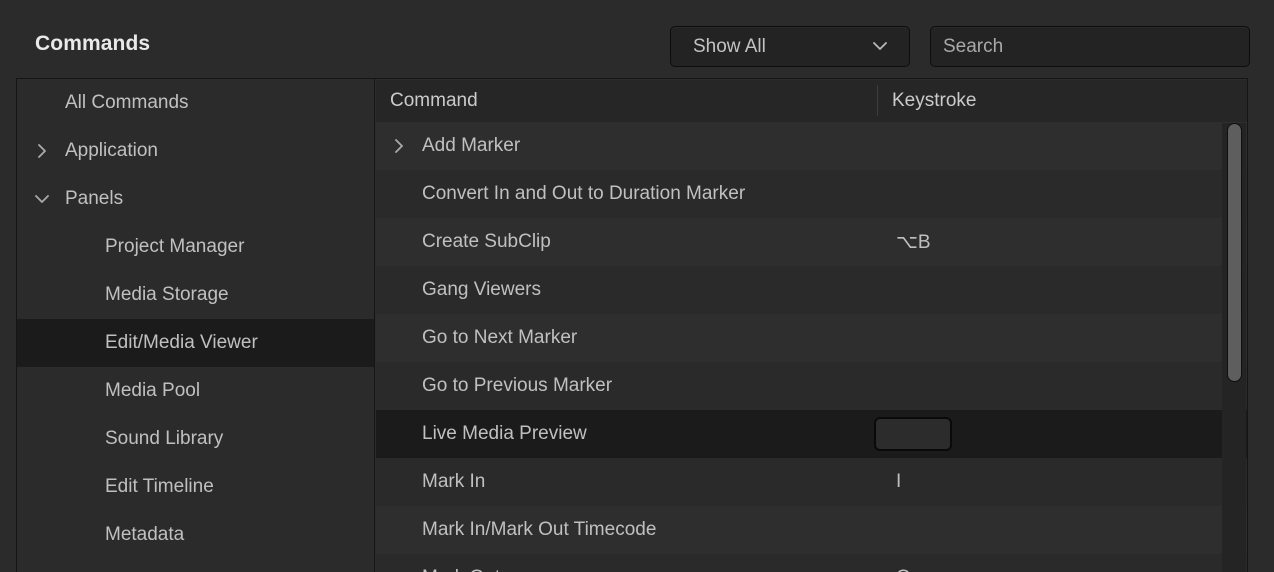 The height and width of the screenshot is (572, 1274). What do you see at coordinates (1234, 252) in the screenshot?
I see `vertical-scrollbar-thumb` at bounding box center [1234, 252].